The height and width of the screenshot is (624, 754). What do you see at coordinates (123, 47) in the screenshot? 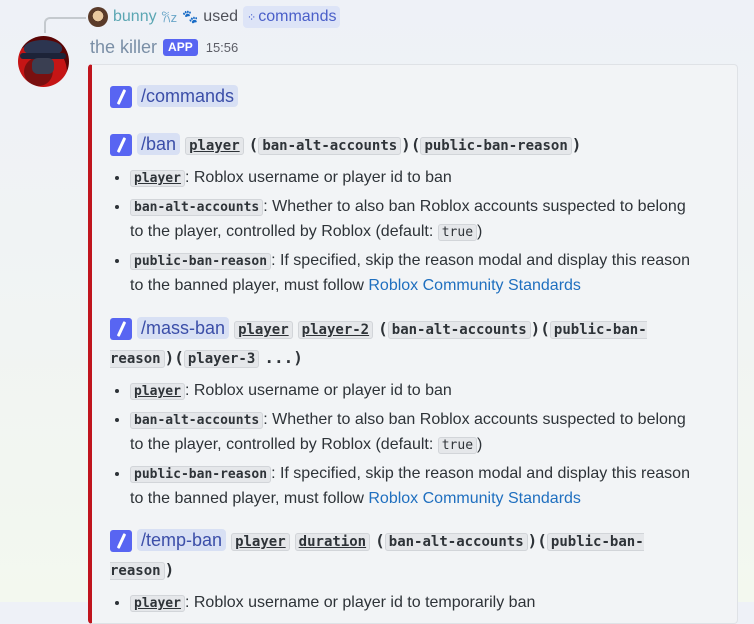
I see `author-username: the killer` at bounding box center [123, 47].